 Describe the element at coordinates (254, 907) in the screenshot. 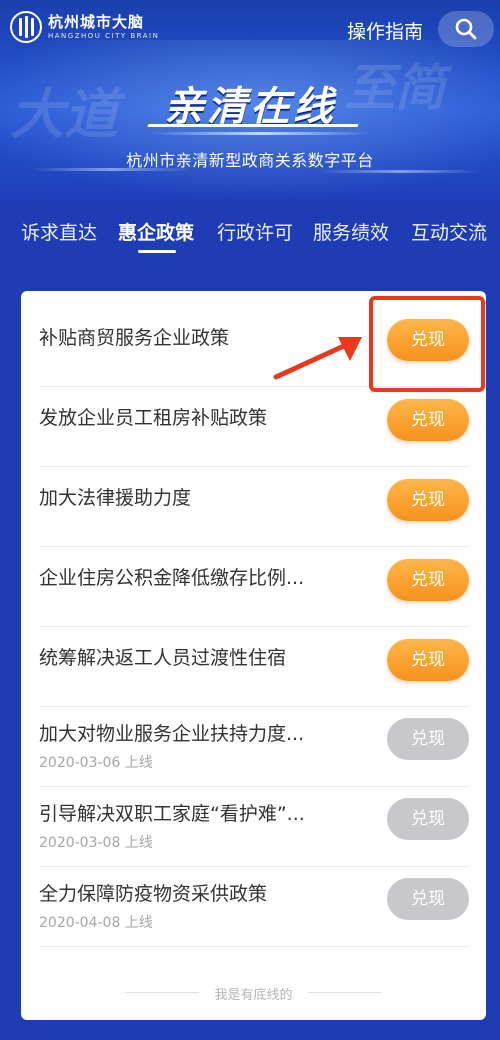

I see `policy-row: 全力保障防疫物资采供政策 2020-04-08 上线 兑现` at that location.